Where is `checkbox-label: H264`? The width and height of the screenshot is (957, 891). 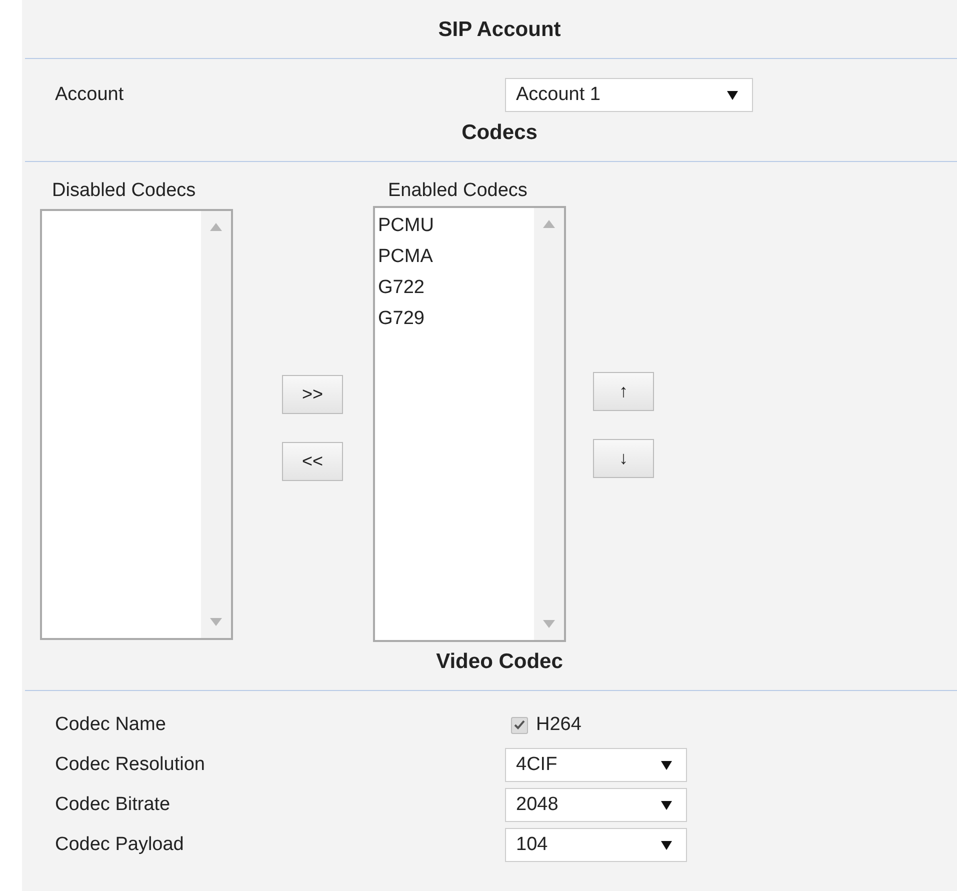
checkbox-label: H264 is located at coordinates (559, 725).